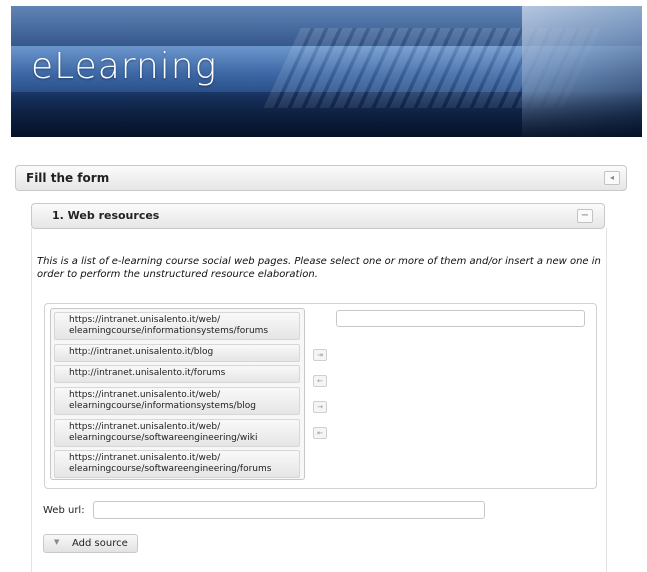 This screenshot has width=647, height=572. Describe the element at coordinates (320, 355) in the screenshot. I see `move-all-right-button: ⇥` at that location.